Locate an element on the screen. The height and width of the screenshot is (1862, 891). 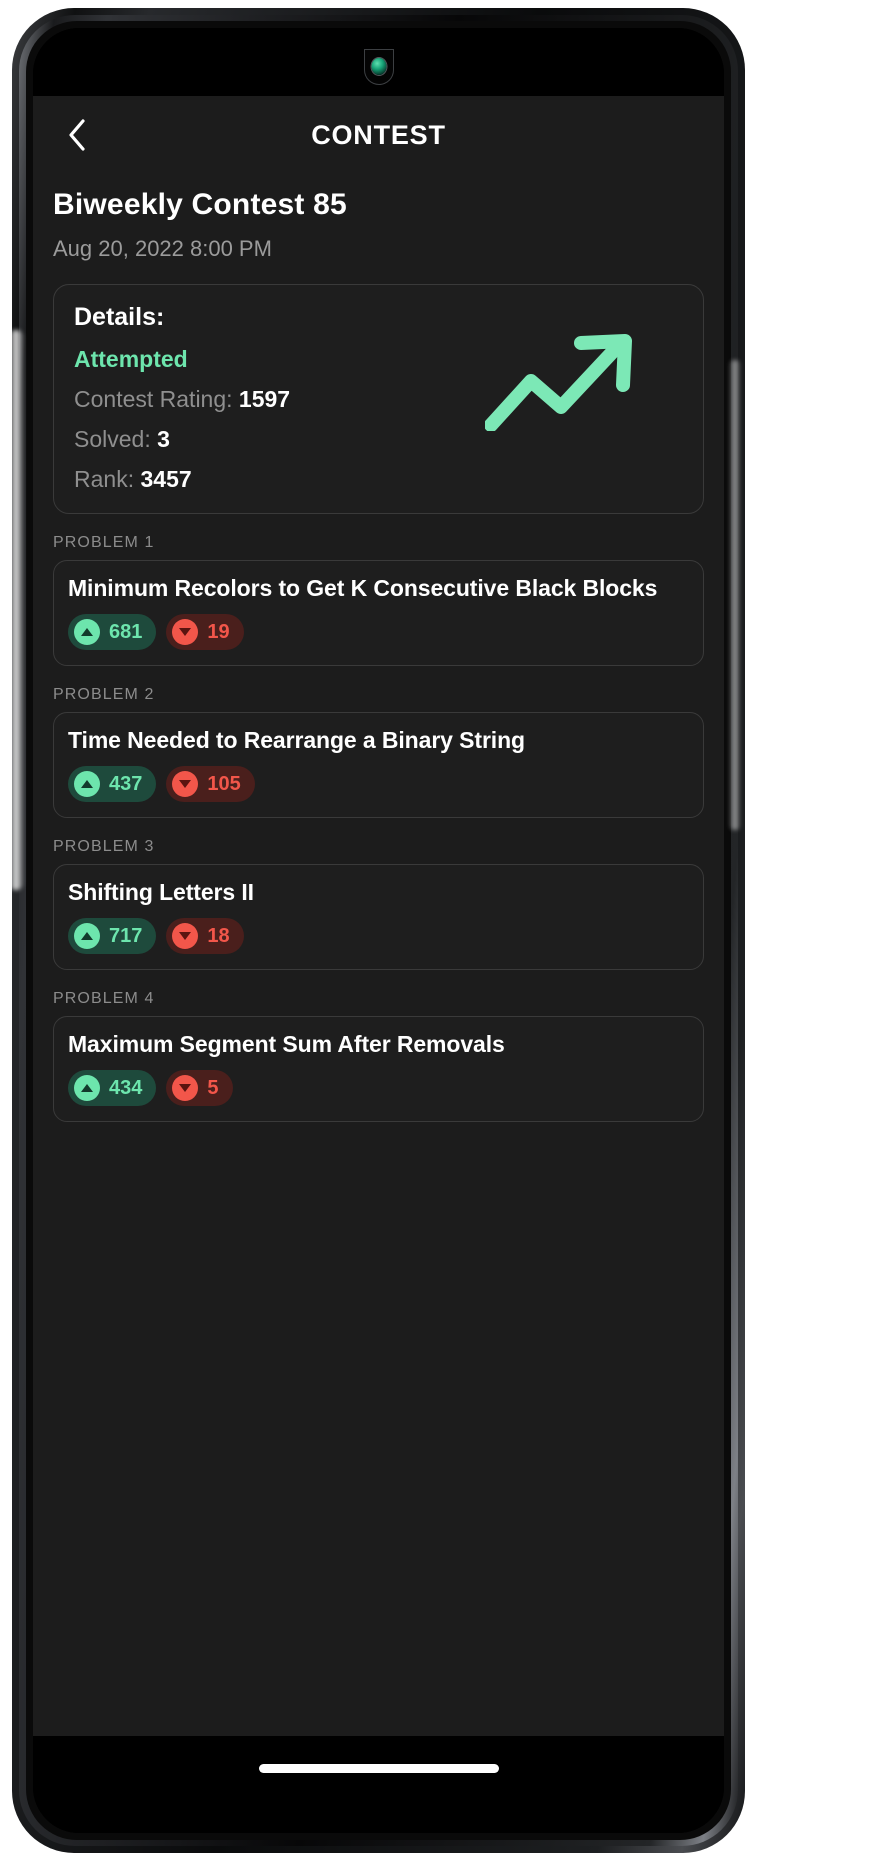
contest-rating-value: 1597 is located at coordinates (264, 399).